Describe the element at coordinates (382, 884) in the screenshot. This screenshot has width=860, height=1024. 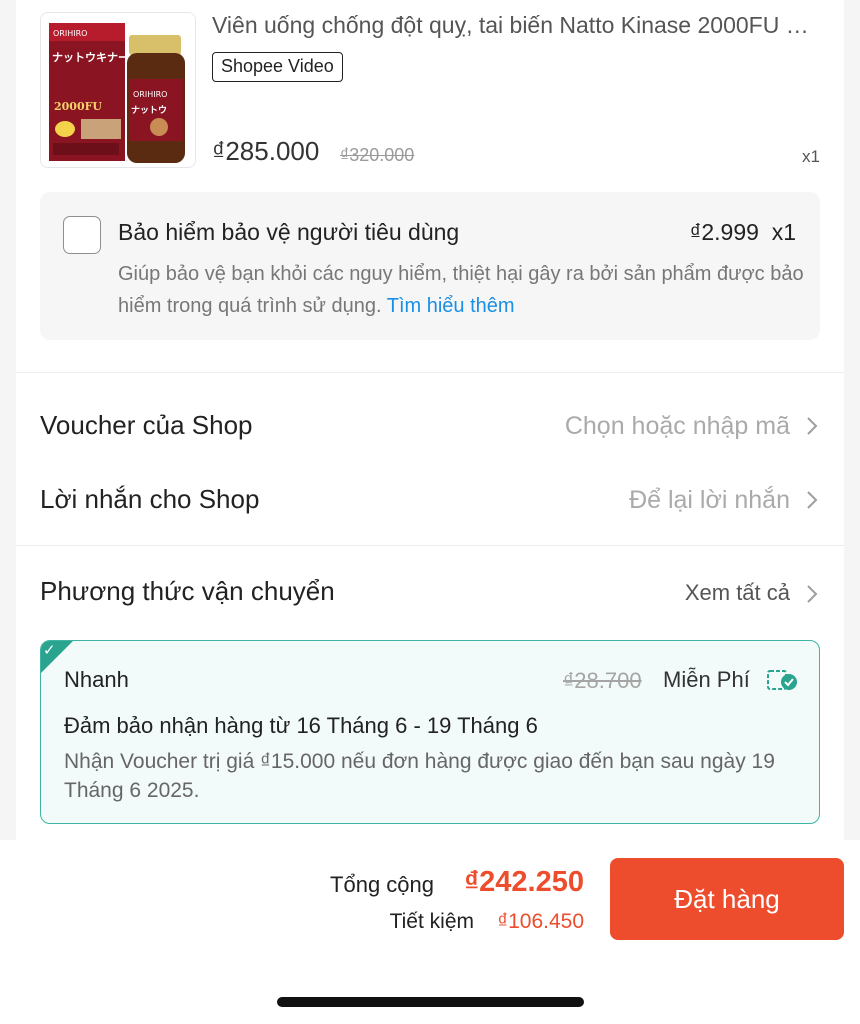
I see `total-label: Tổng cộng` at that location.